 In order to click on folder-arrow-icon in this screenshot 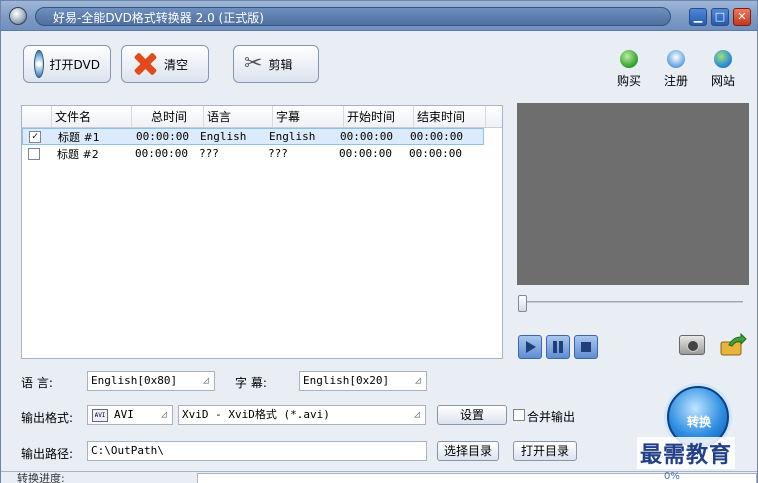, I will do `click(733, 344)`.